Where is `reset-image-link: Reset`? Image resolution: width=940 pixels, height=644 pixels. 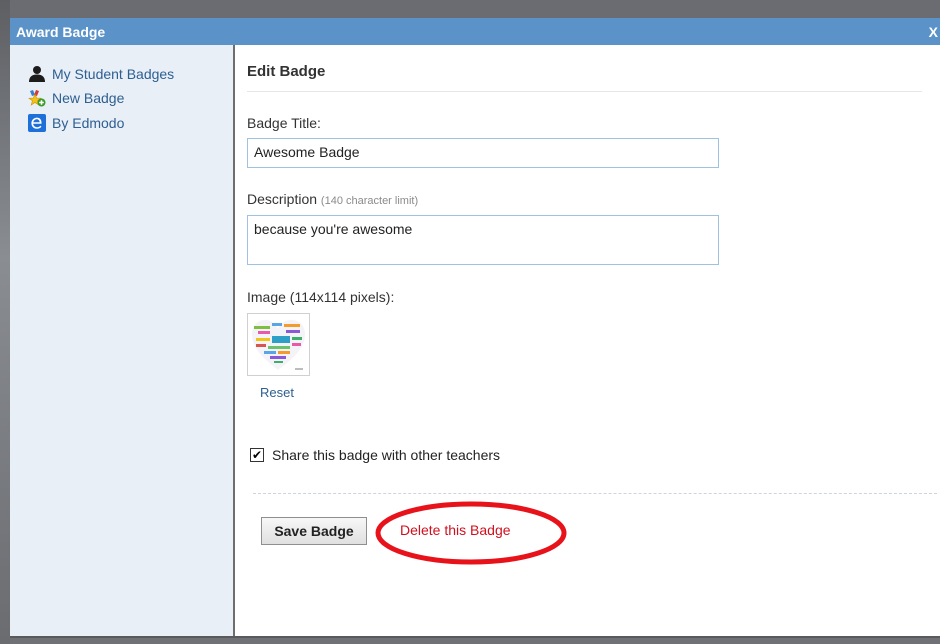
reset-image-link: Reset is located at coordinates (277, 392).